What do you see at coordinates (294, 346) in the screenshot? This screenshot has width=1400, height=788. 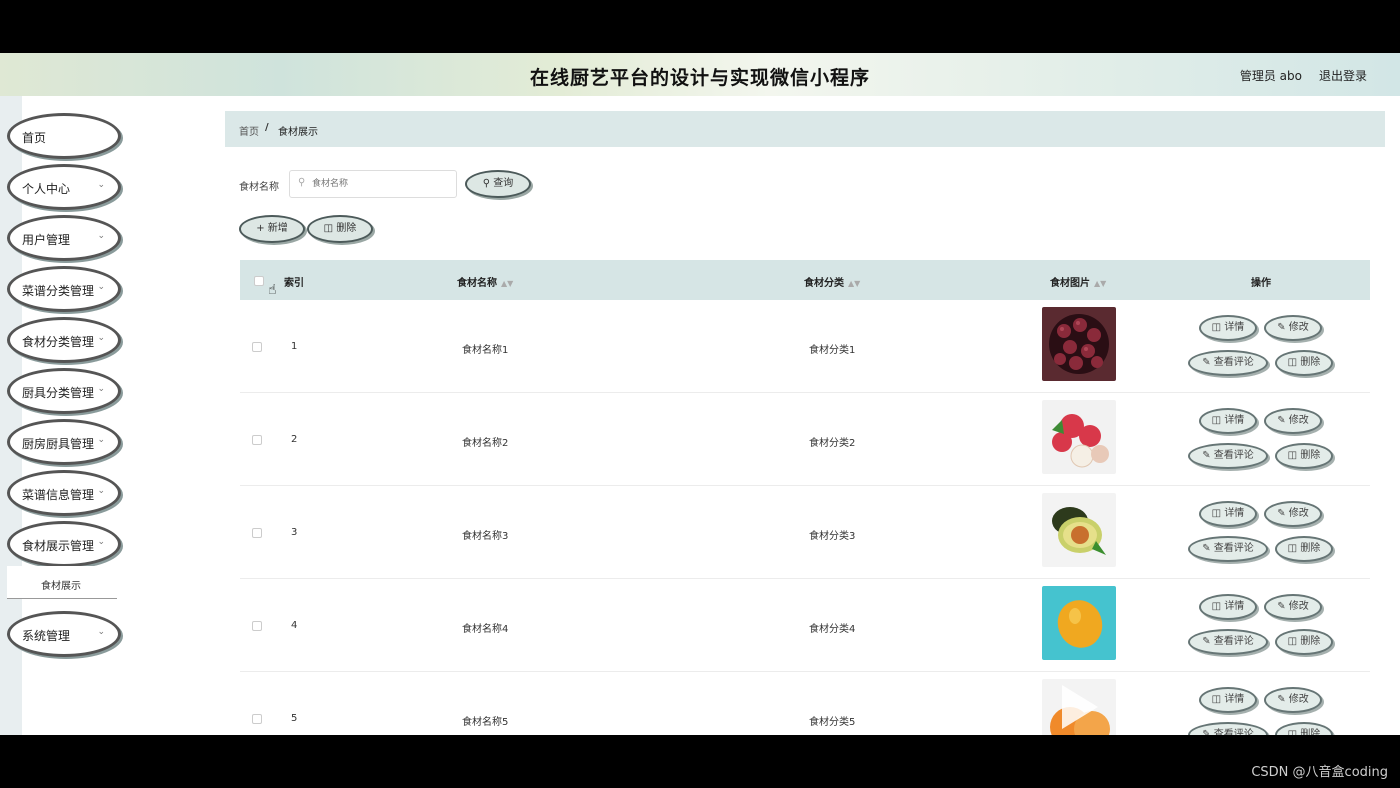 I see `row-index: 1` at bounding box center [294, 346].